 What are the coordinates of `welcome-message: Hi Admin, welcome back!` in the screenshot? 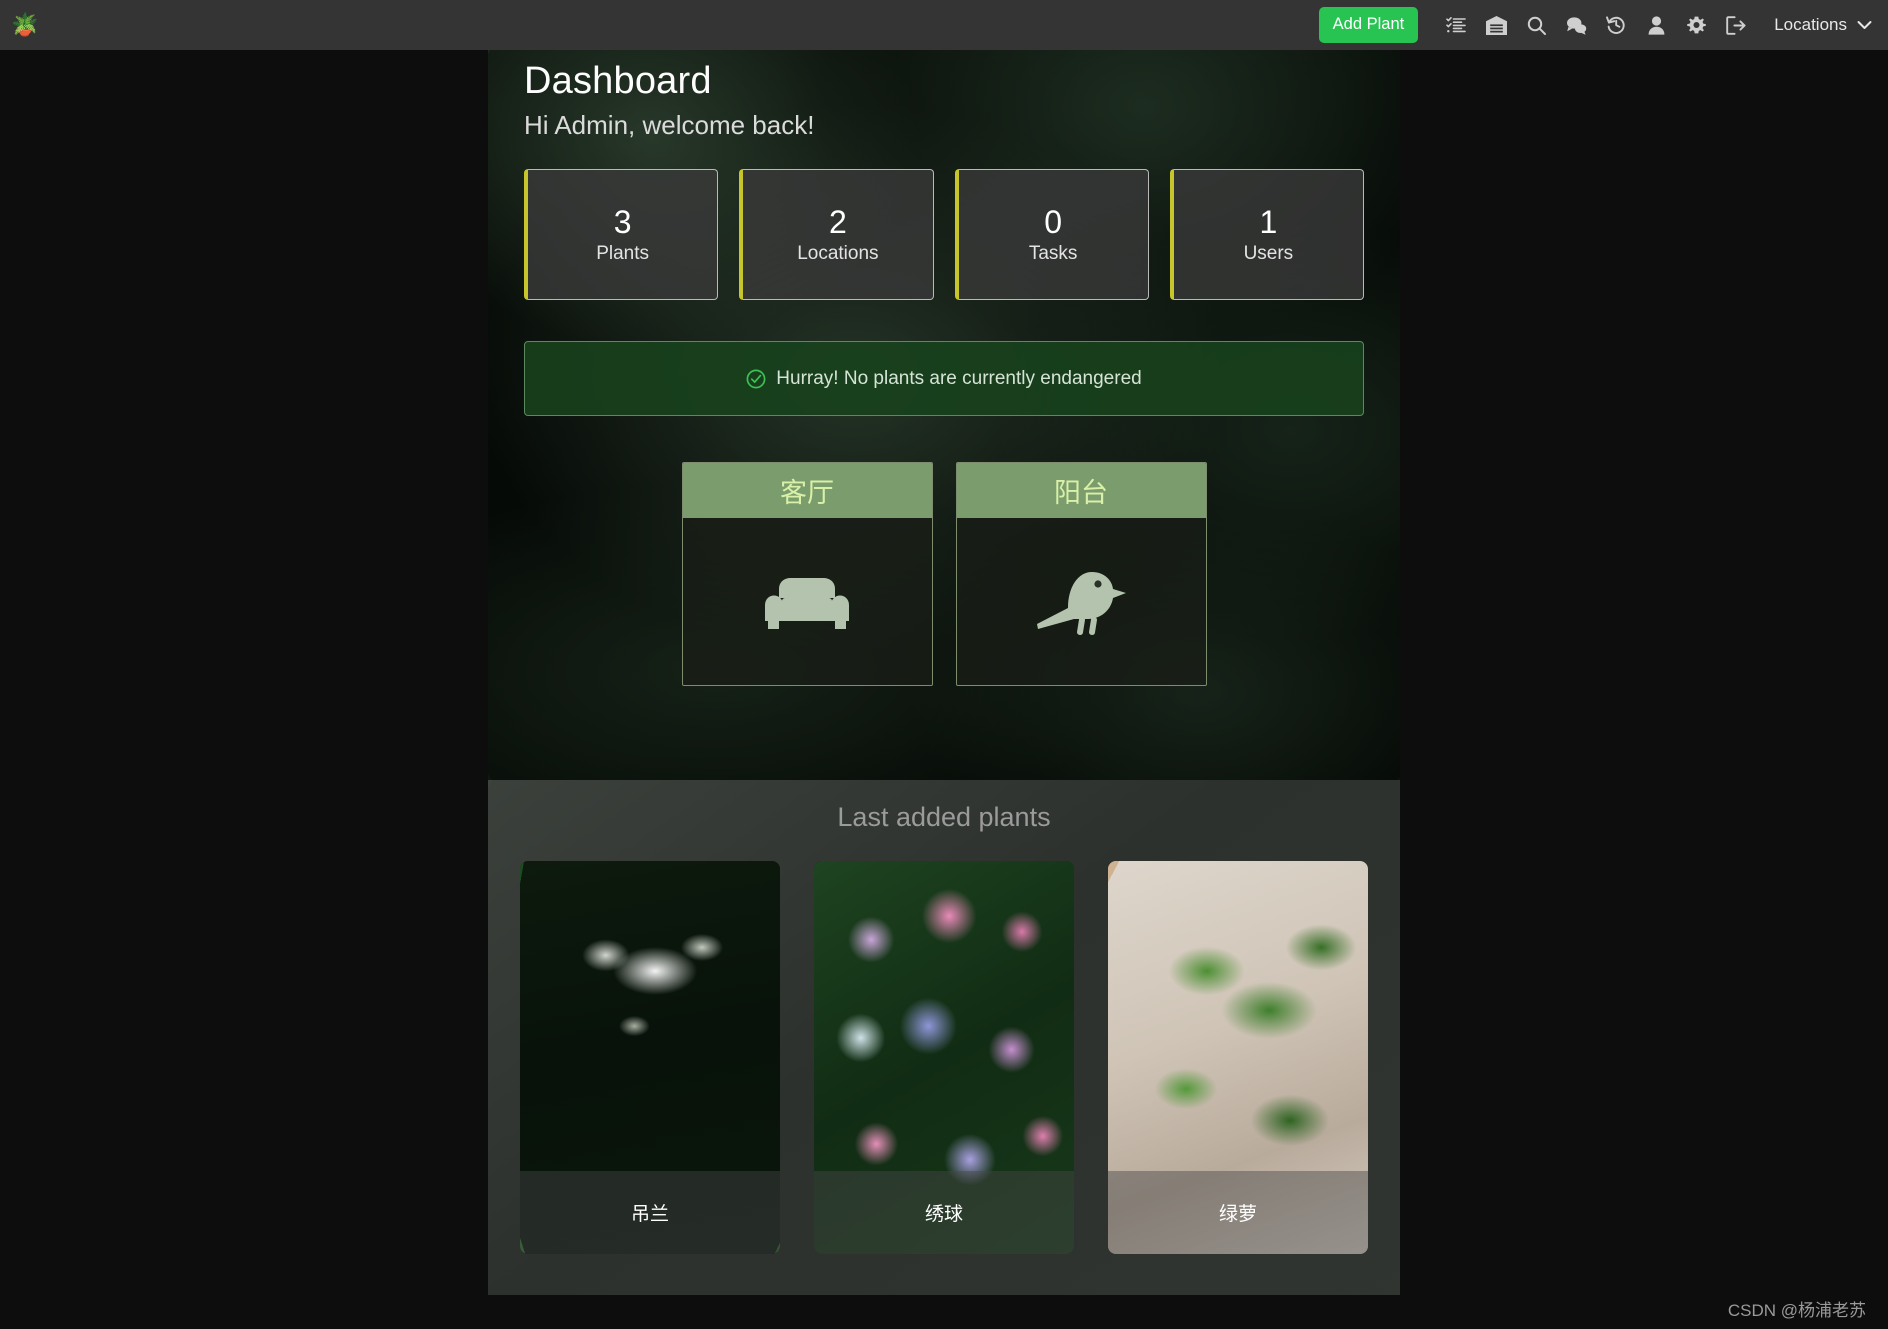 It's located at (669, 125).